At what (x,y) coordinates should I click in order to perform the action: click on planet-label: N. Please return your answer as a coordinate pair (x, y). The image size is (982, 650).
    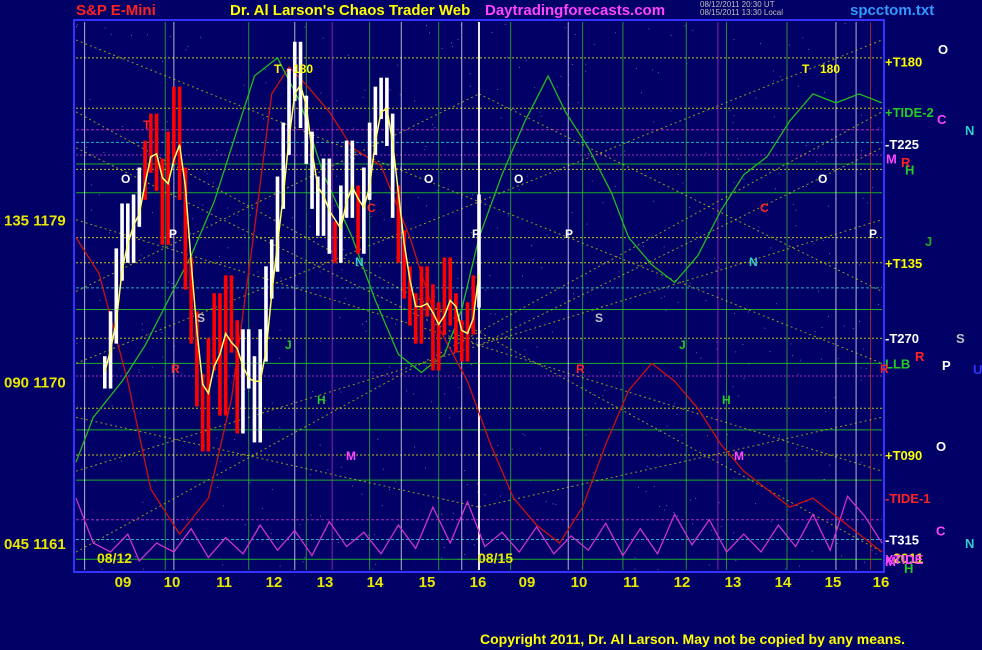
    Looking at the image, I should click on (969, 543).